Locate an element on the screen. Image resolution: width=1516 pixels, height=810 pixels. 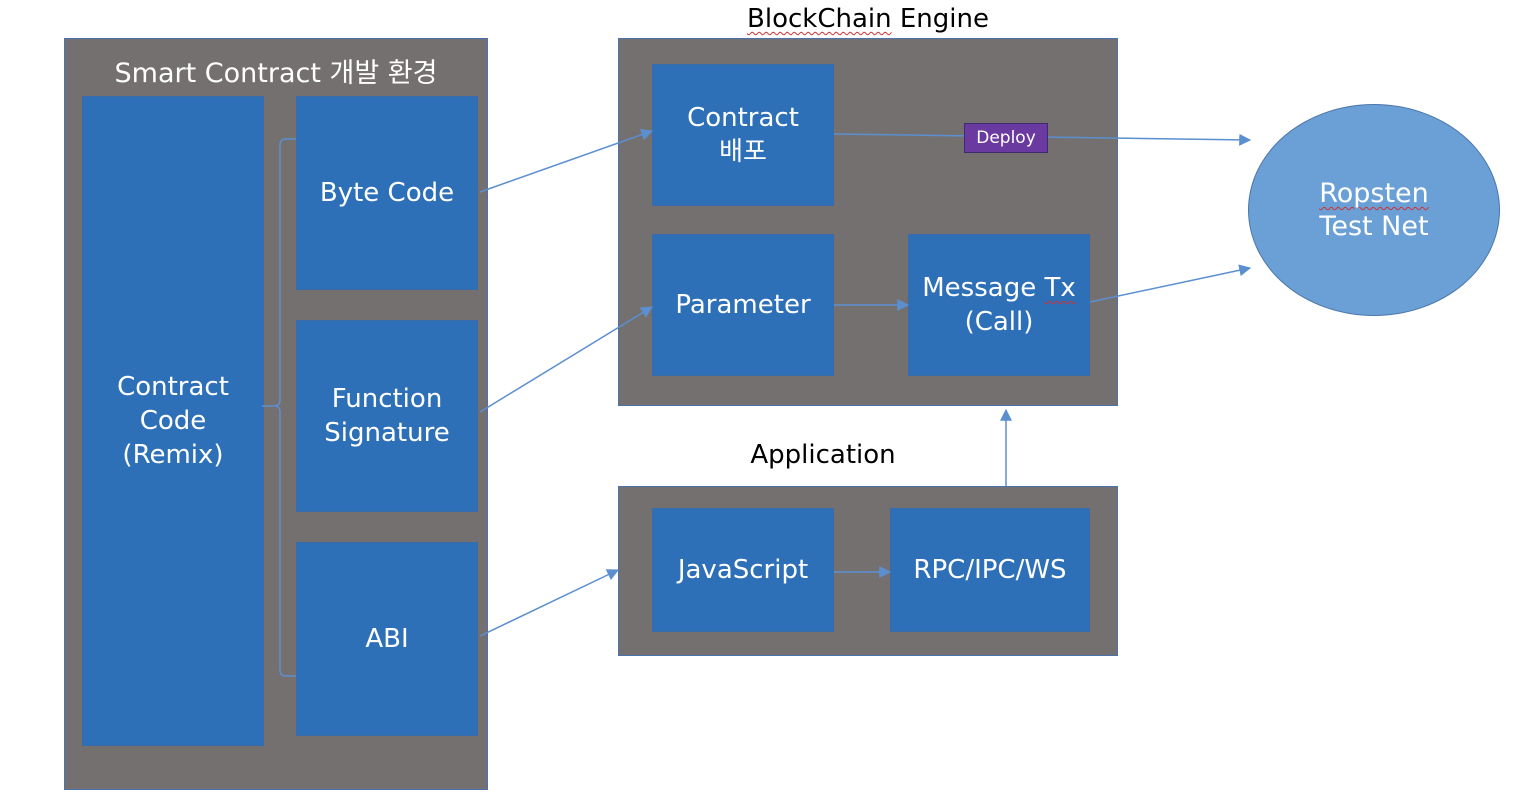
deploy-label-badge: Deploy is located at coordinates (1006, 138).